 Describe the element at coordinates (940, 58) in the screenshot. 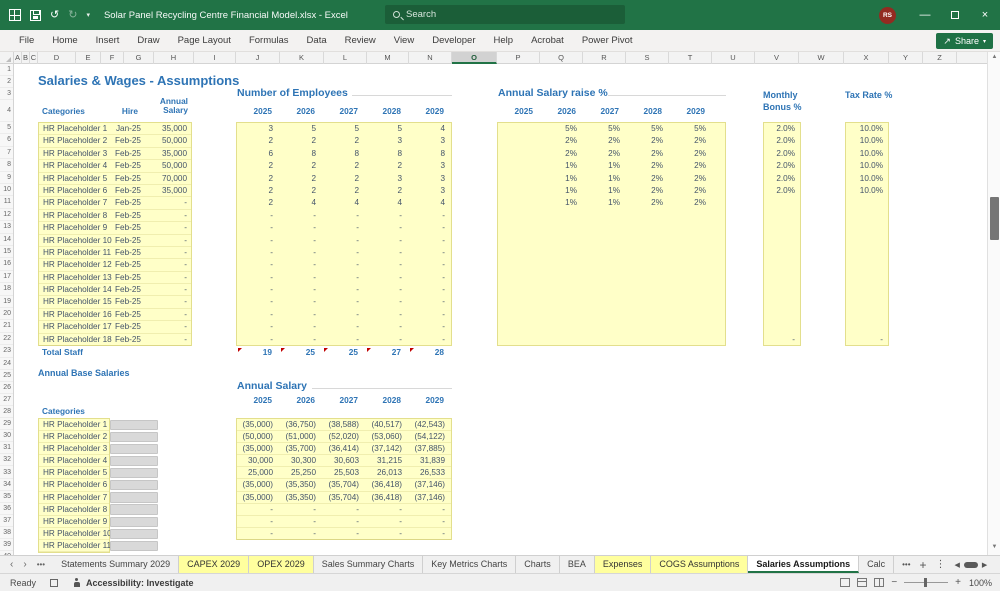

I see `column-header-Z: Z` at that location.